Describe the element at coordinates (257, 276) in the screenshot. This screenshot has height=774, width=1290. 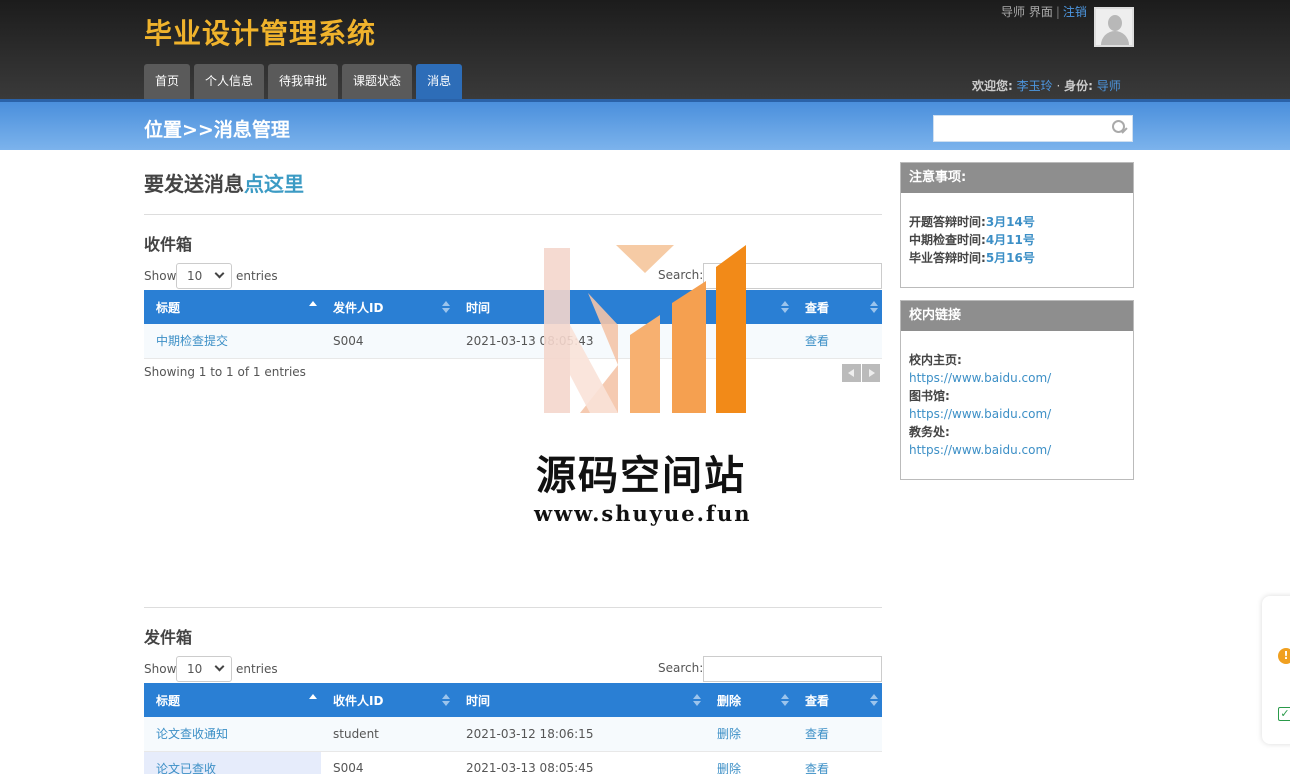
I see `inbox-entries-label: entries` at that location.